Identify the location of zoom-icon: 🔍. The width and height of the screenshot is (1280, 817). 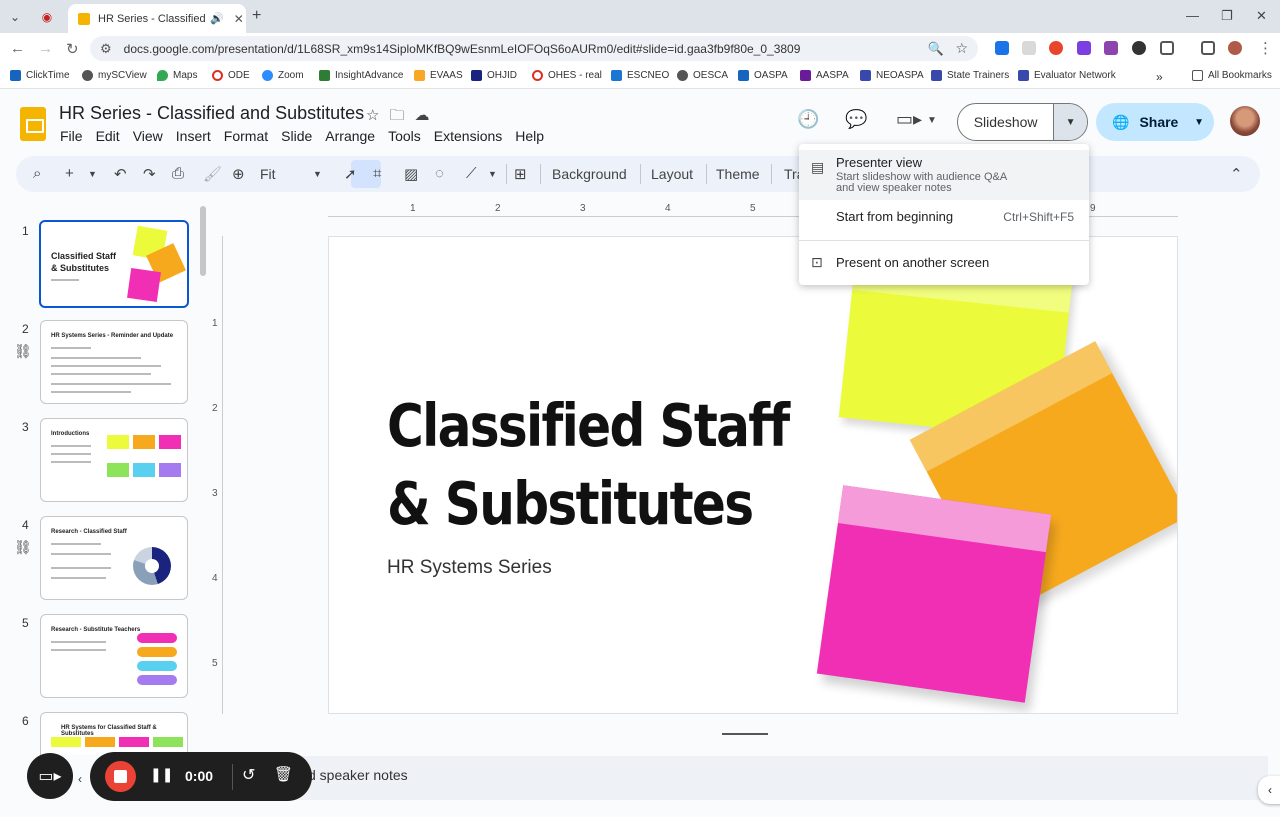
(936, 49).